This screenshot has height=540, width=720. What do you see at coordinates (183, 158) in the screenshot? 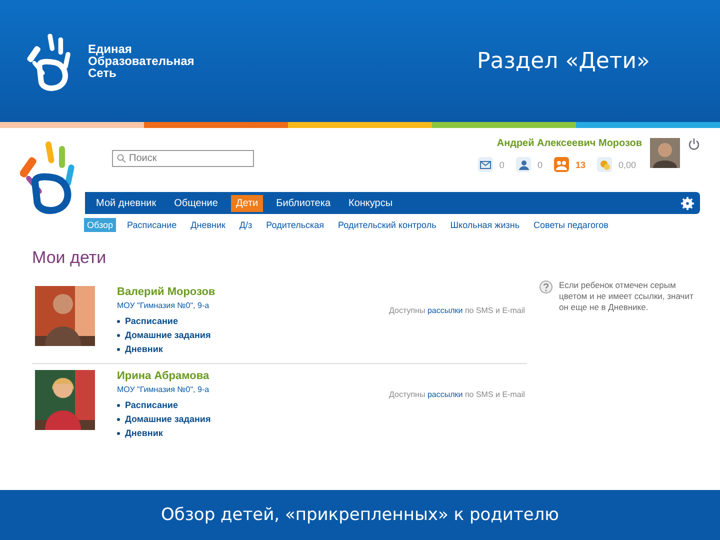
I see `search-field: Поиск` at bounding box center [183, 158].